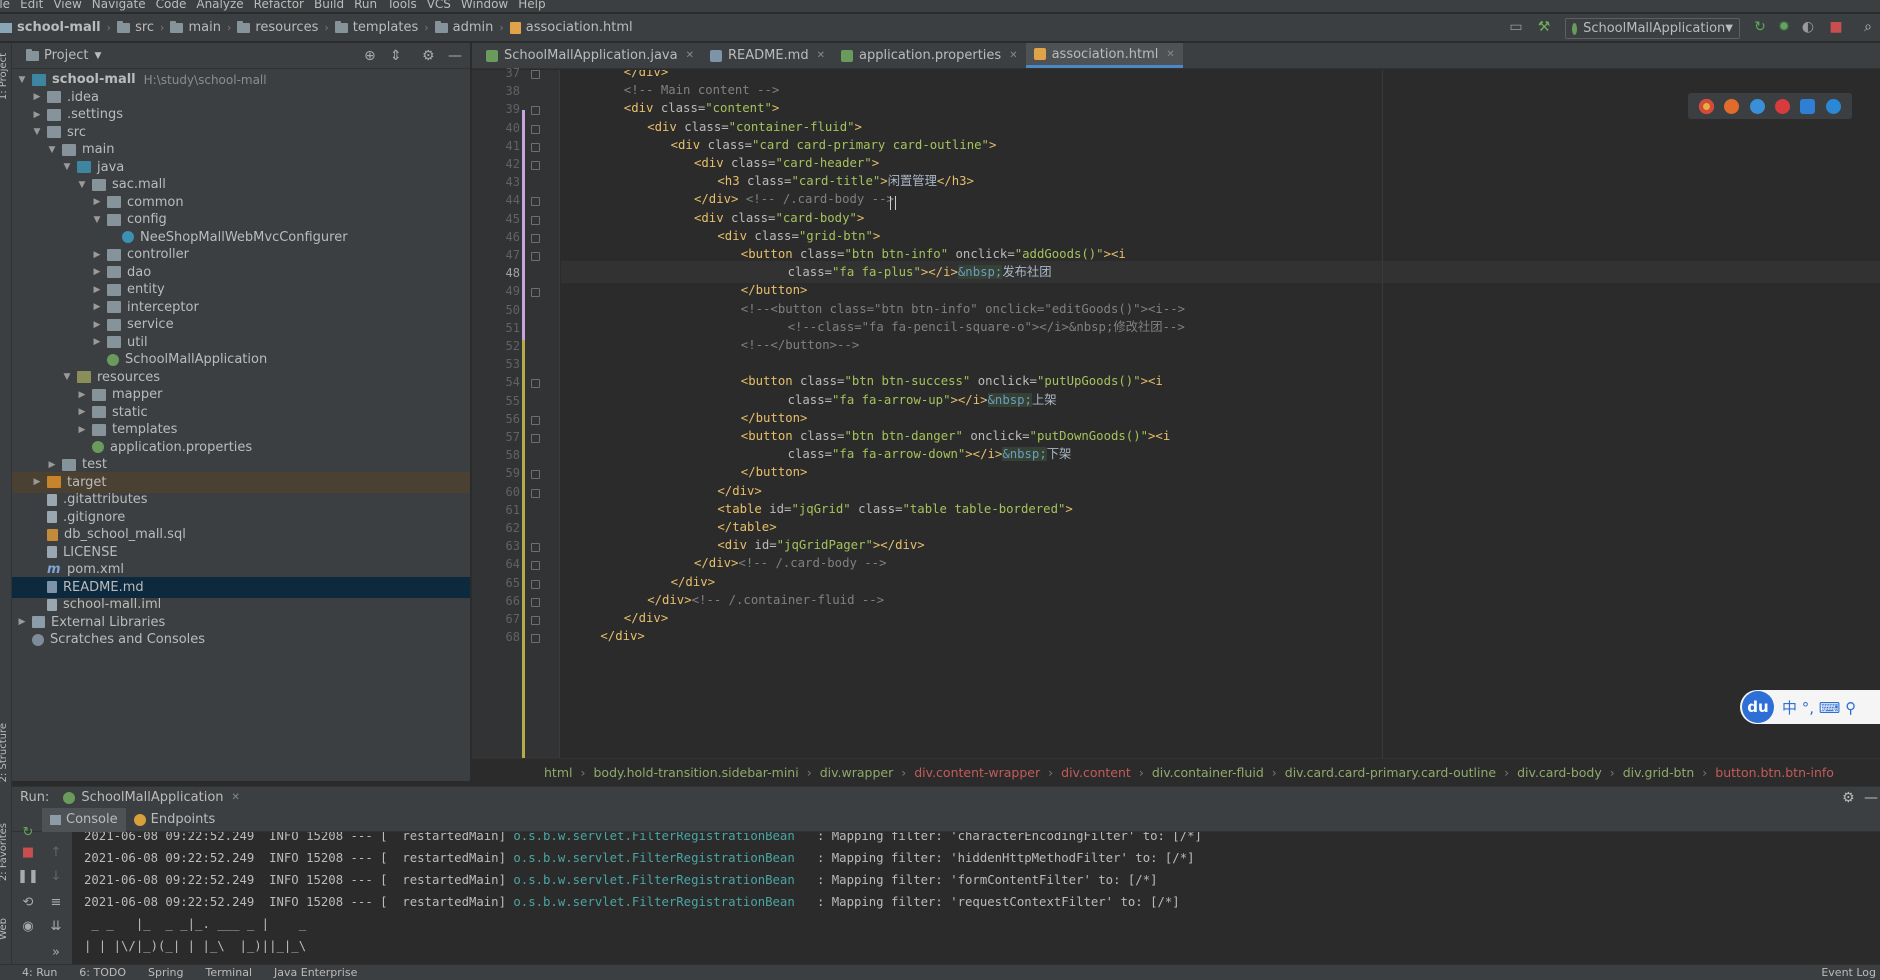  What do you see at coordinates (767, 55) in the screenshot?
I see `editor-tab: README.md ✕` at bounding box center [767, 55].